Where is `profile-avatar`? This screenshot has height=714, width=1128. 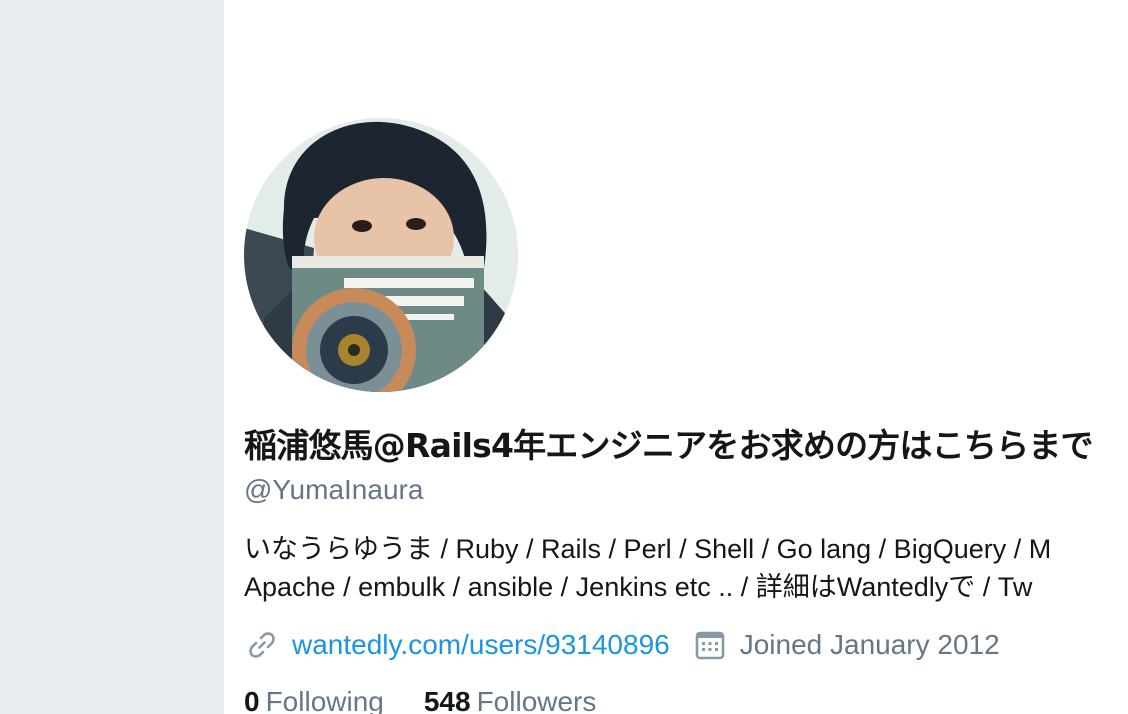 profile-avatar is located at coordinates (381, 255).